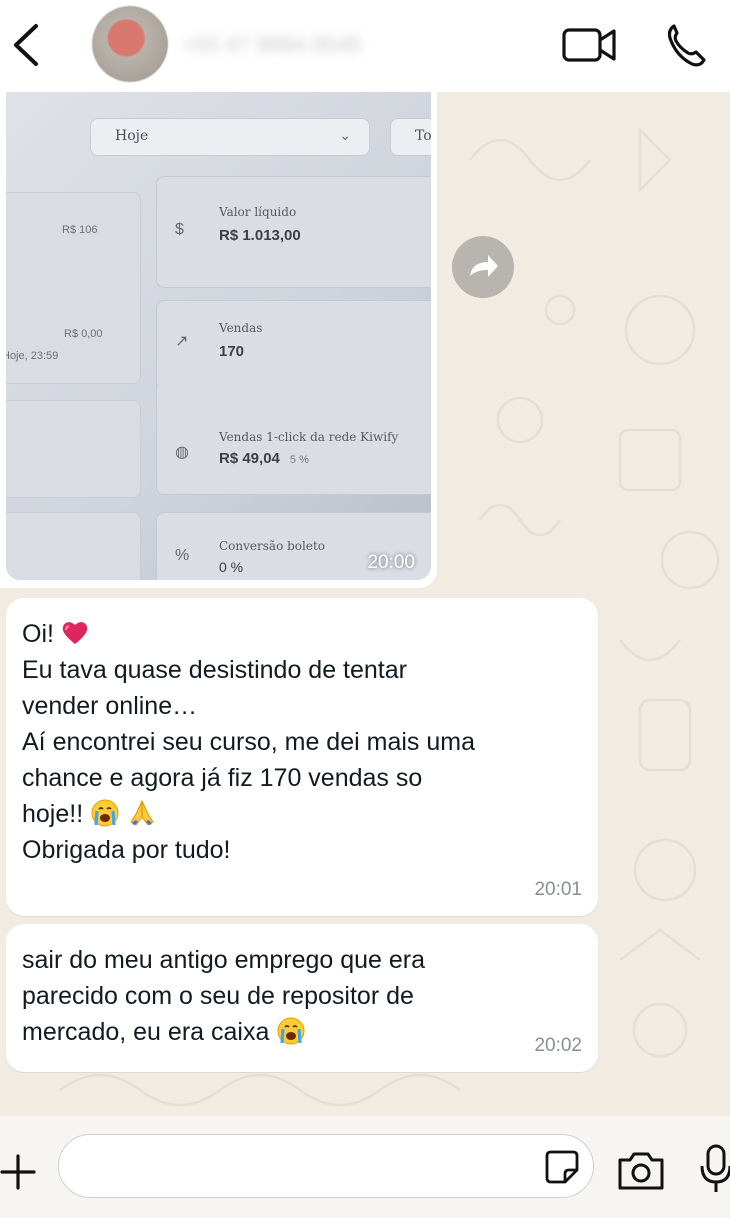  I want to click on photo-date-dropdown: Hoje ⌄, so click(230, 137).